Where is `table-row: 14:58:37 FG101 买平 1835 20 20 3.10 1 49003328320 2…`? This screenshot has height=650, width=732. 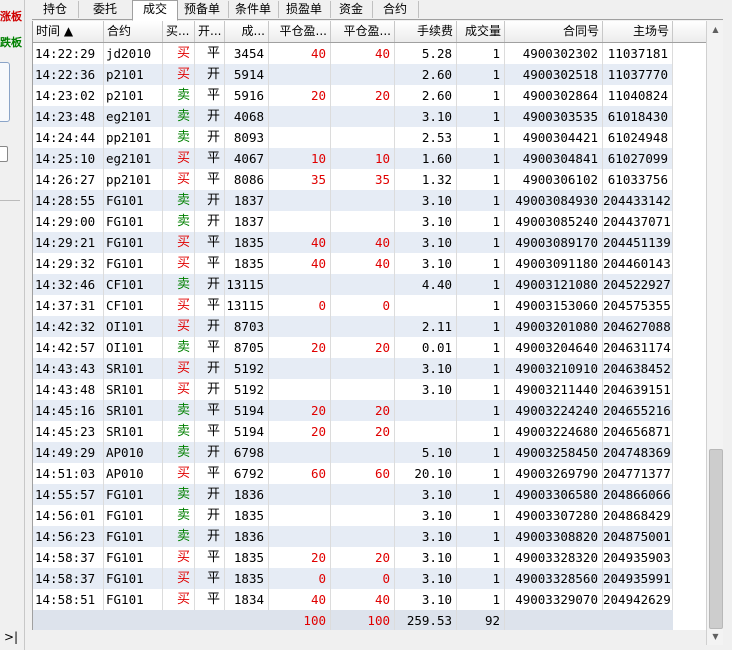
table-row: 14:58:37 FG101 买平 1835 20 20 3.10 1 49003328320 2… is located at coordinates (353, 557).